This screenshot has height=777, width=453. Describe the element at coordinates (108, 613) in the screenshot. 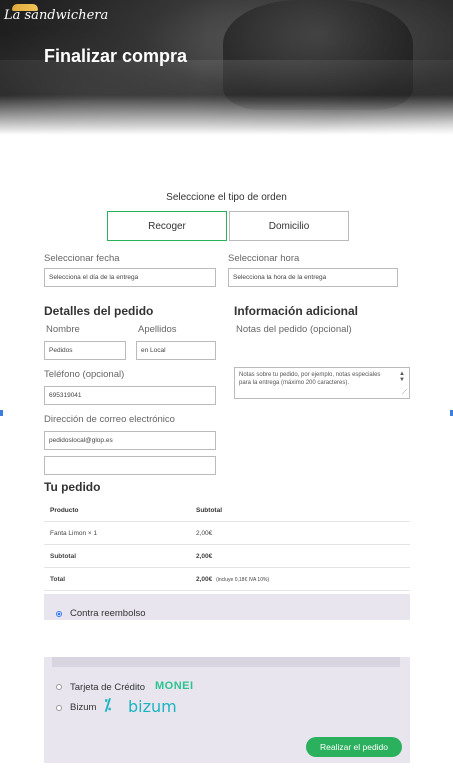

I see `payment-cod-label: Contra reembolso` at that location.